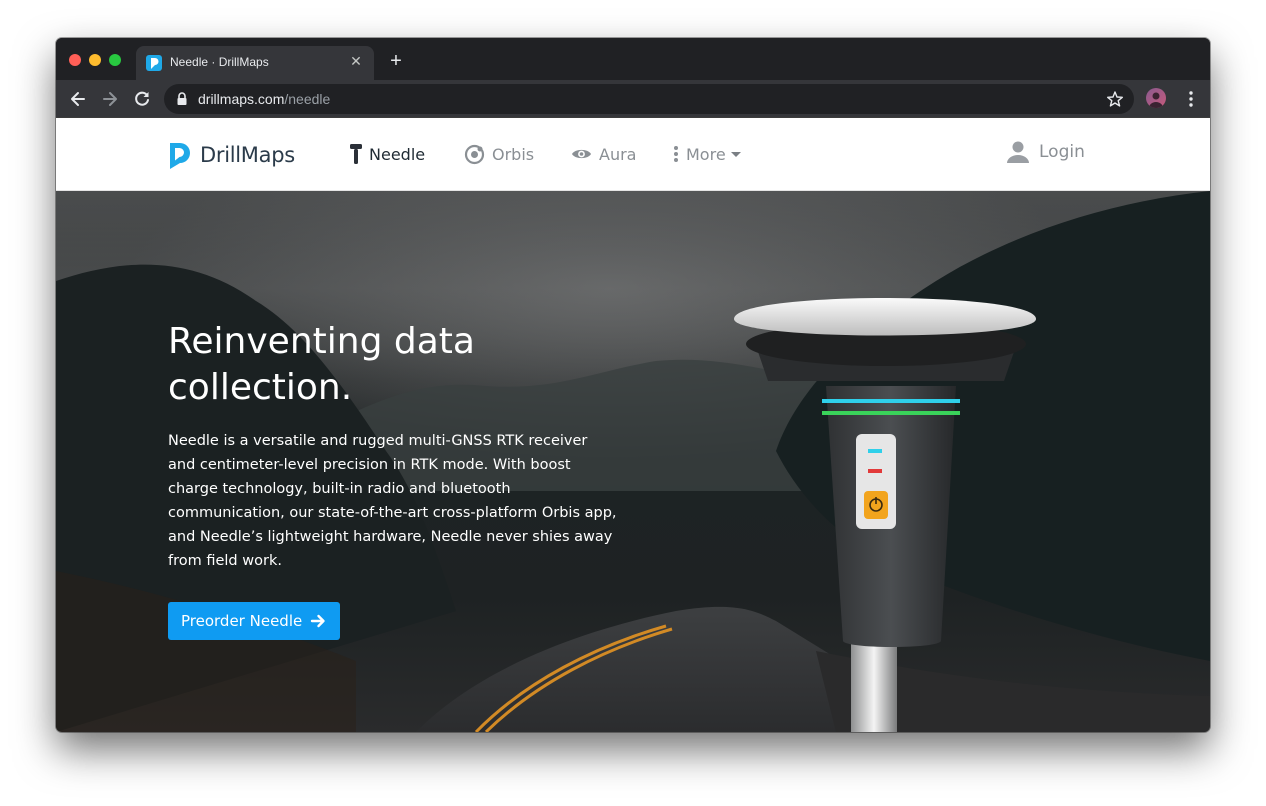  I want to click on preorder-button: Preorder Needle, so click(254, 621).